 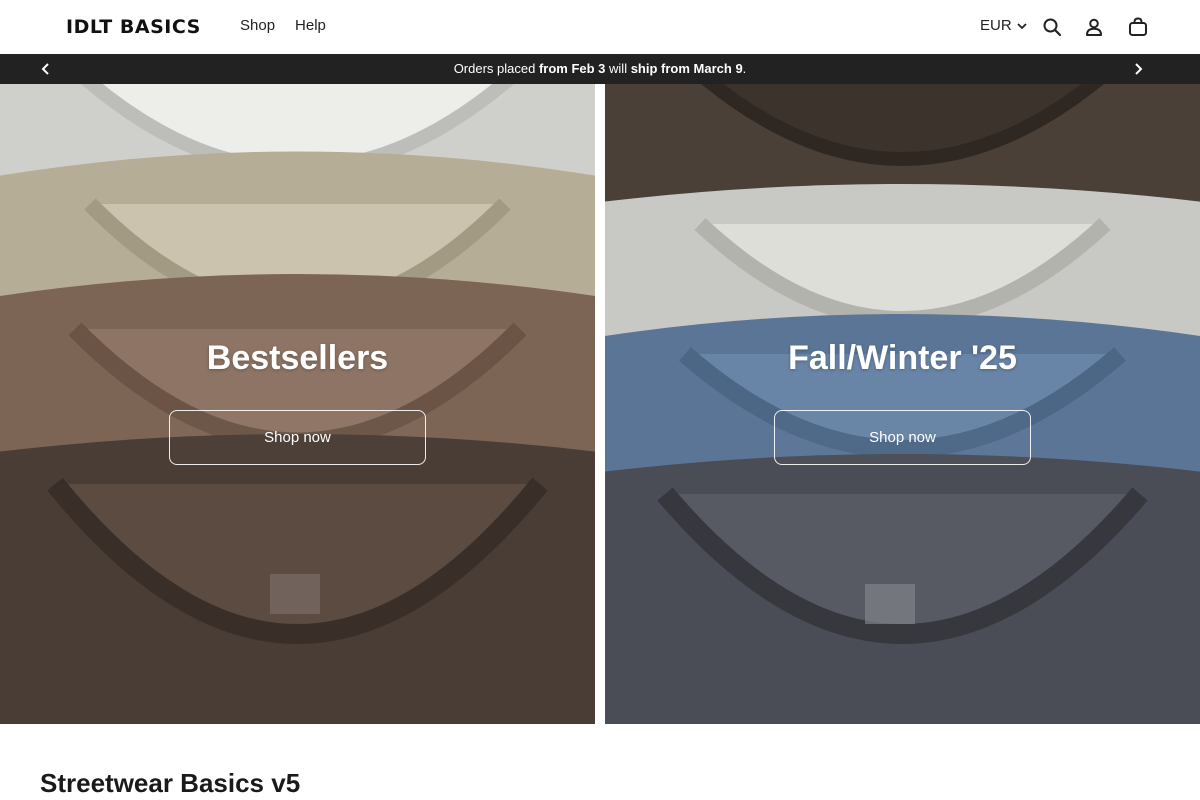 What do you see at coordinates (618, 68) in the screenshot?
I see `announcement-part: will` at bounding box center [618, 68].